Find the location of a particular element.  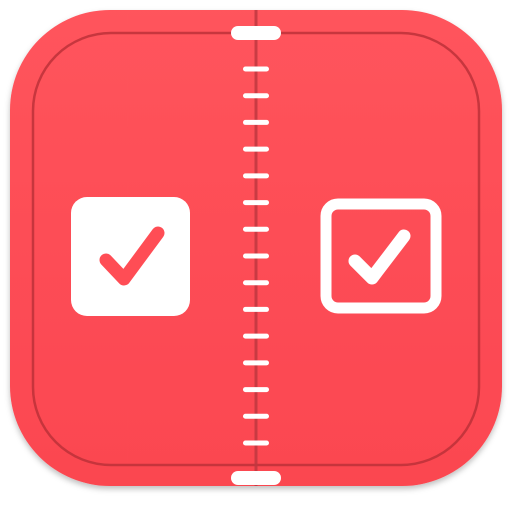

top-handle is located at coordinates (256, 33).